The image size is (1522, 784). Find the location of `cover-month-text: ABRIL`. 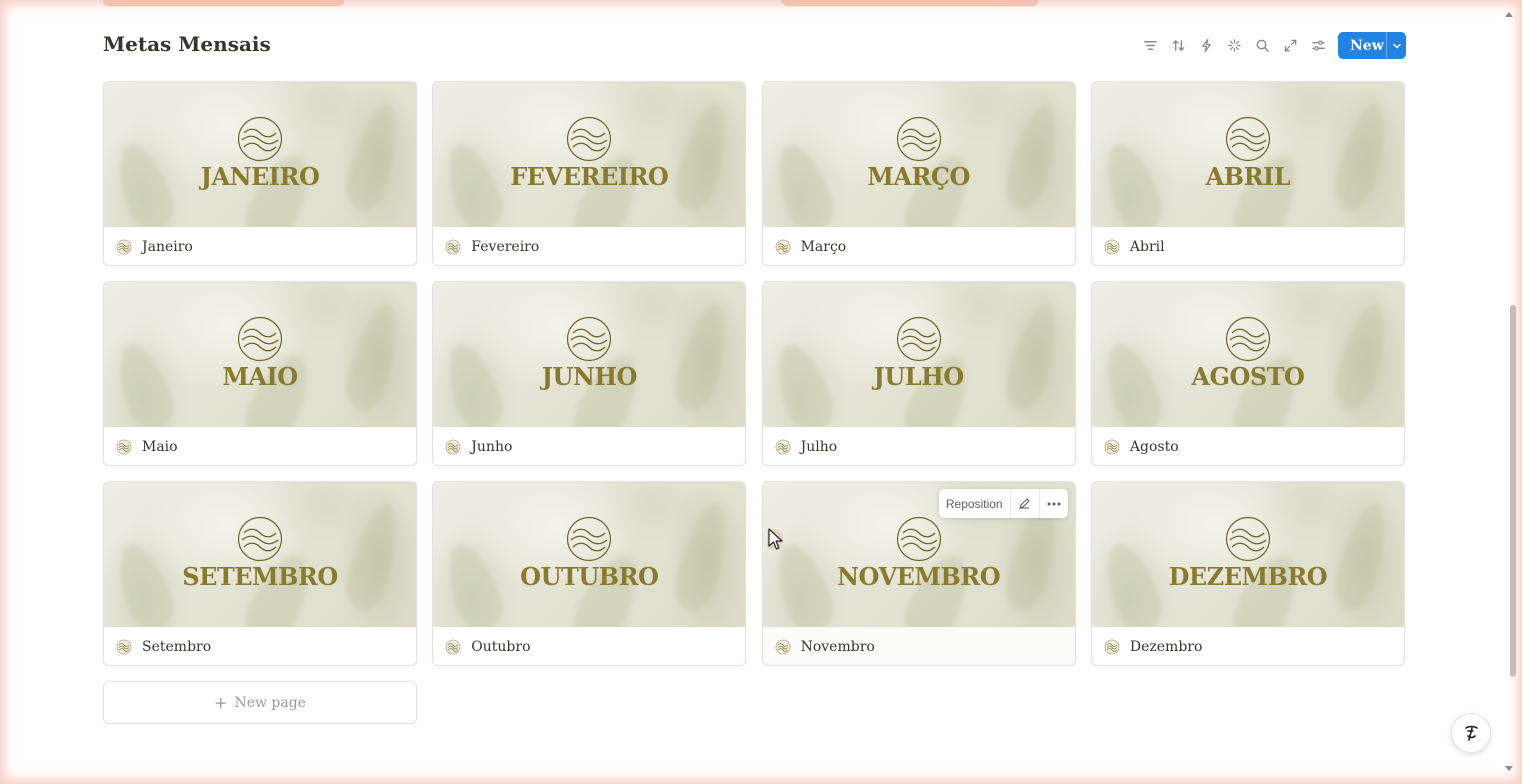

cover-month-text: ABRIL is located at coordinates (1248, 176).